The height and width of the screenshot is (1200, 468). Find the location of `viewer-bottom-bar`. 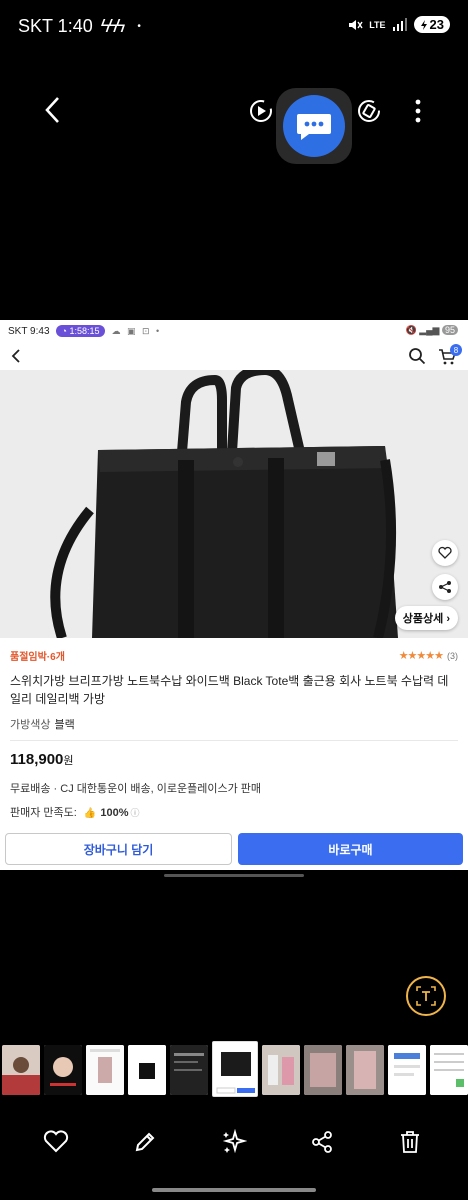

viewer-bottom-bar is located at coordinates (234, 1142).